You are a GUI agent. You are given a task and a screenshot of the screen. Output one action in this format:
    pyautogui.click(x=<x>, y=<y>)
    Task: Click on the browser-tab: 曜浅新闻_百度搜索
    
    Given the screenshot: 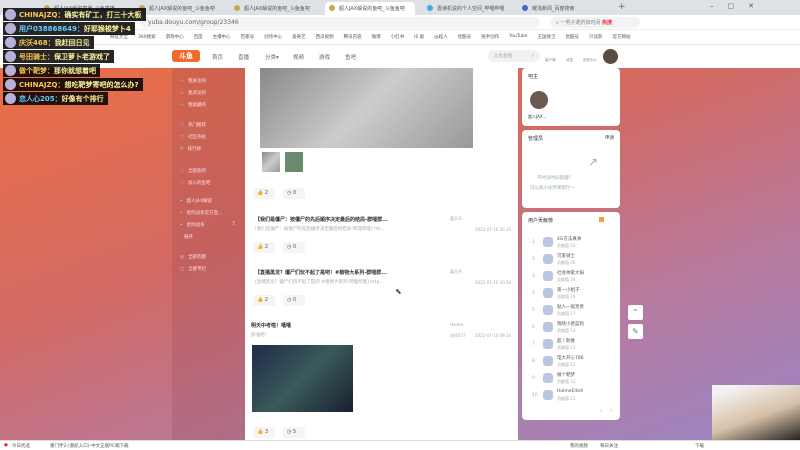 What is the action you would take?
    pyautogui.click(x=563, y=8)
    